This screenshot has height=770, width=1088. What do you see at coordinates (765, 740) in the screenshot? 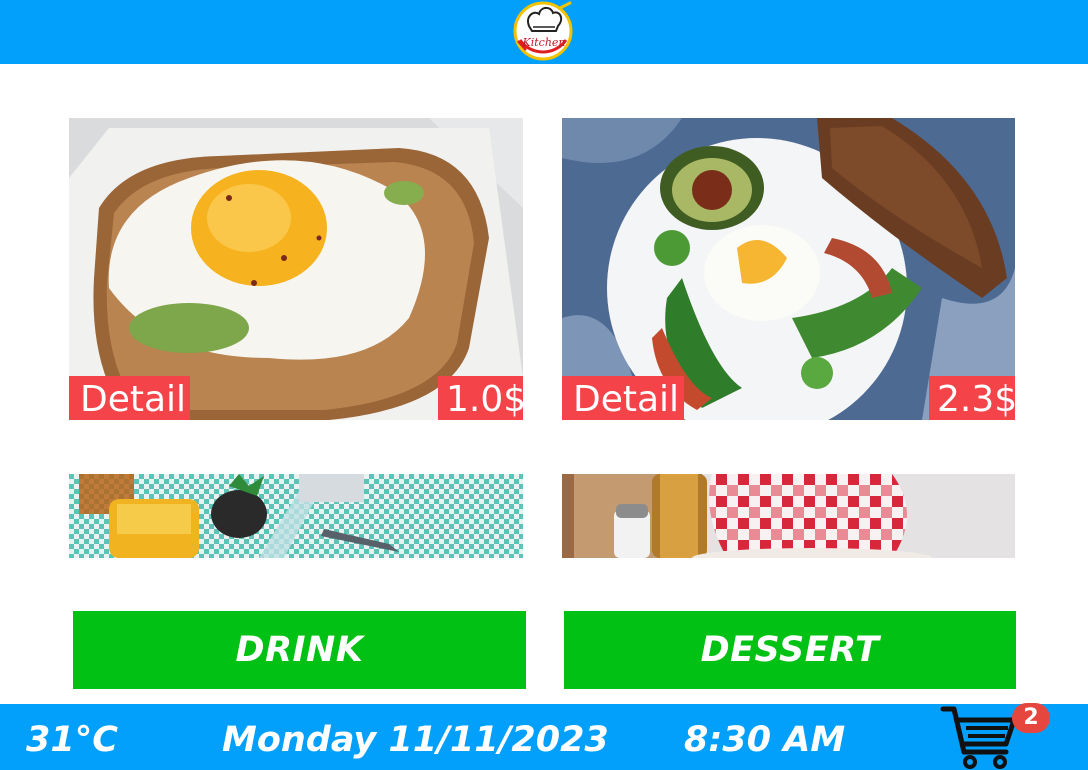
I see `time-readout: 8:30 AM` at bounding box center [765, 740].